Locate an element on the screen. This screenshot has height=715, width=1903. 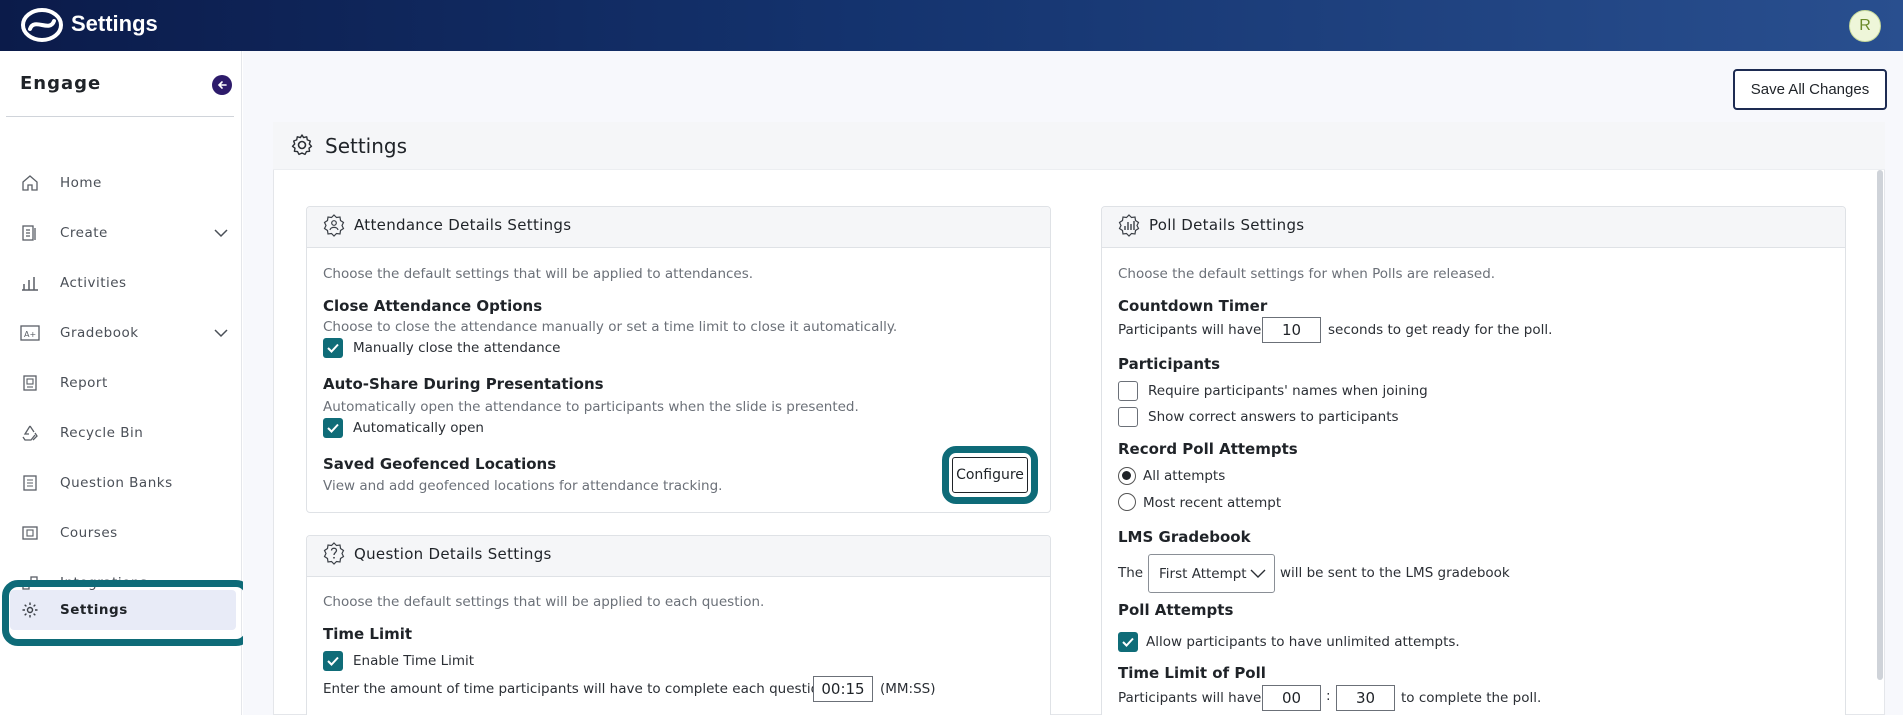
time-limit-unit: (MM:SS) is located at coordinates (908, 689).